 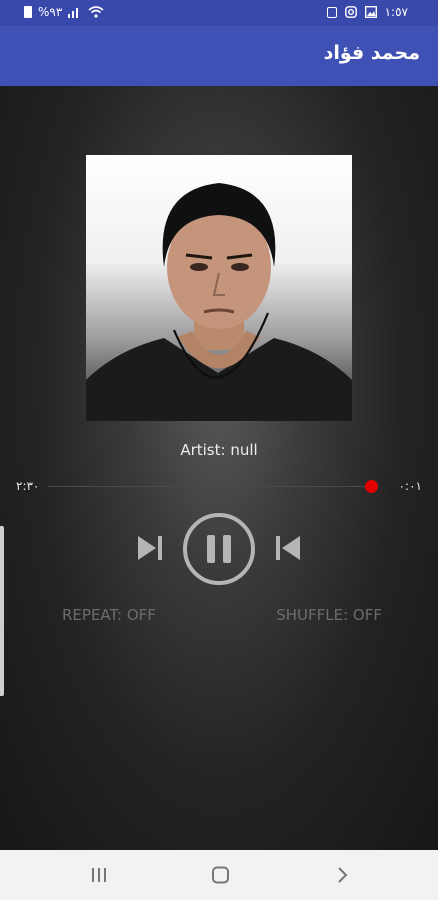 What do you see at coordinates (28, 12) in the screenshot?
I see `battery-icon` at bounding box center [28, 12].